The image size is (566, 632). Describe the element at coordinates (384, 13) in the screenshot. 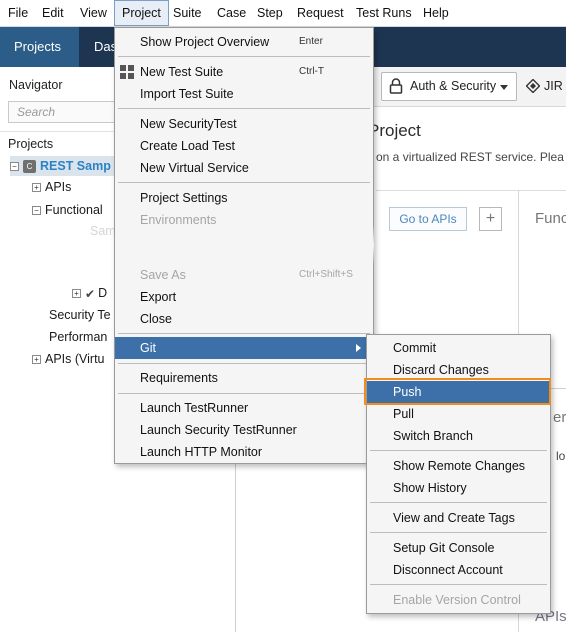

I see `menu-test-runs: Test Runs` at that location.